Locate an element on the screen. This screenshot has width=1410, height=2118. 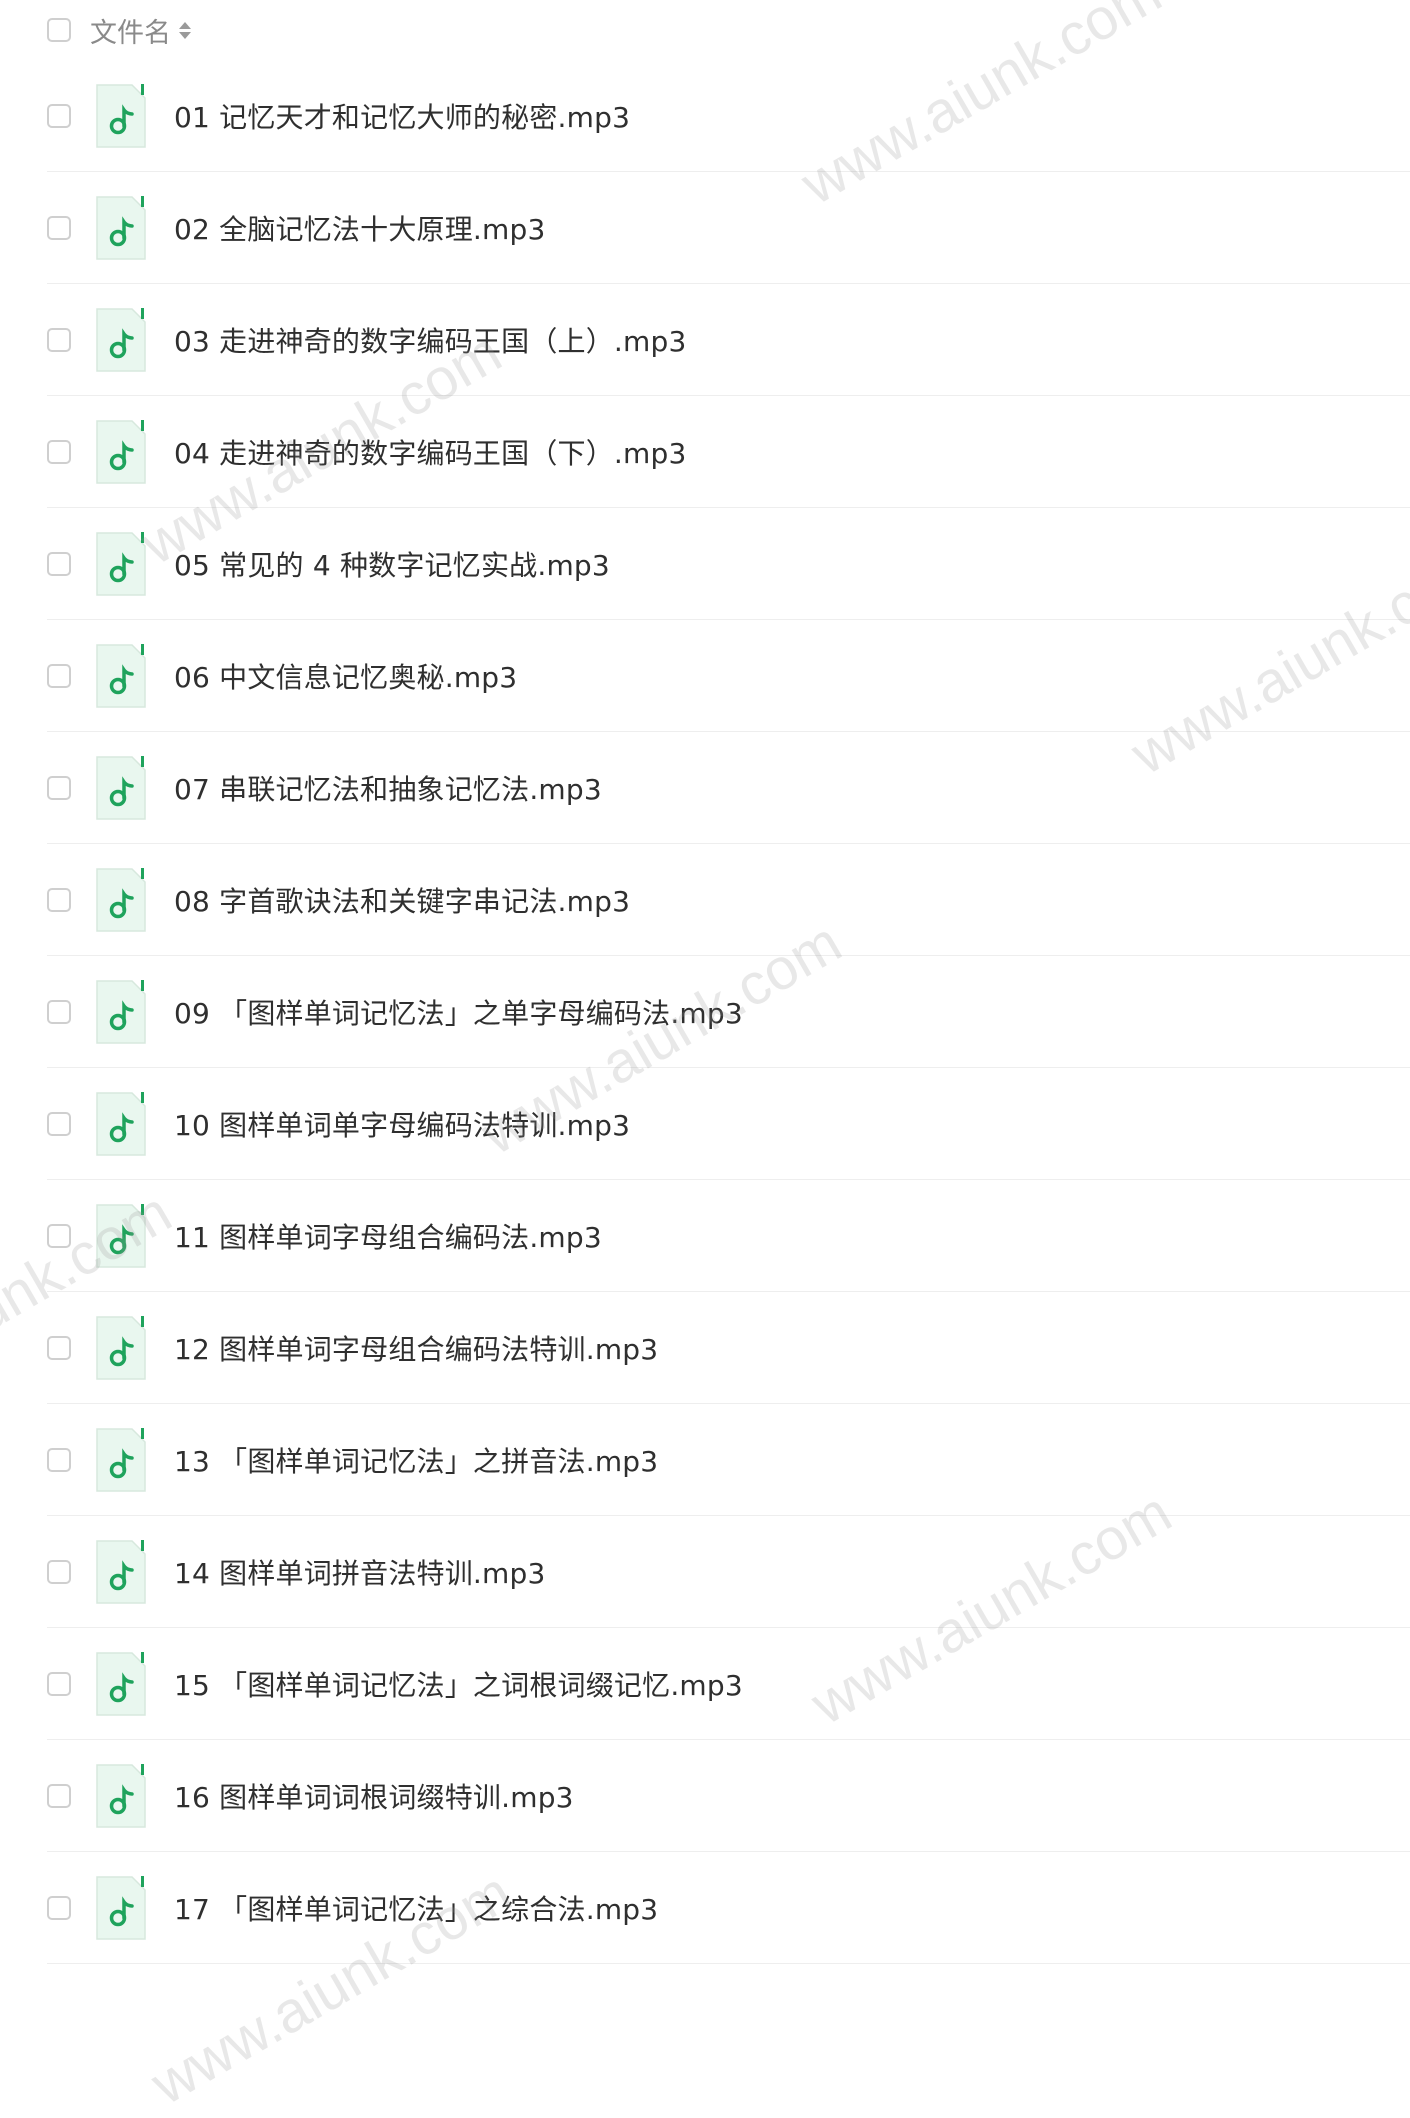
file-name: 17 「图样单词记忆法」之综合法.mp3 is located at coordinates (416, 1908).